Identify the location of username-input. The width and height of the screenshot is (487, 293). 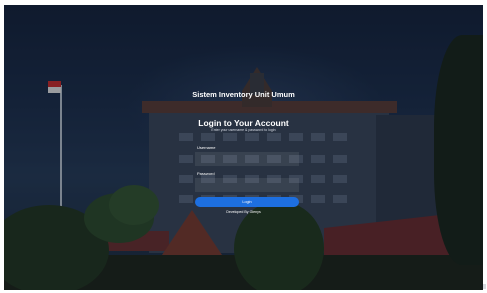
(247, 159).